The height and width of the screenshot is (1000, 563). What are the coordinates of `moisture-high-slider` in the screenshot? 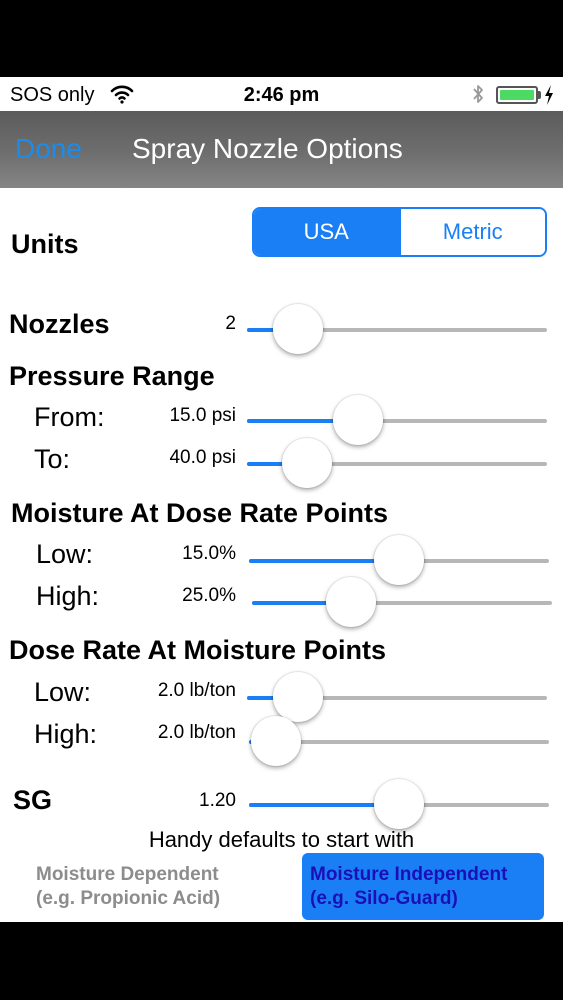 It's located at (402, 602).